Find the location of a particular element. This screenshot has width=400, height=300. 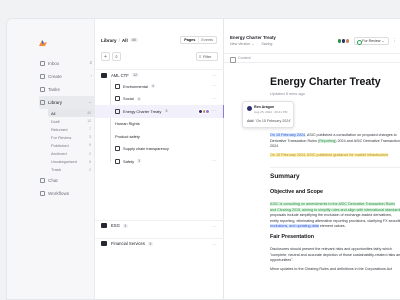

sidebar-item-tasks: Tasks is located at coordinates (67, 89).